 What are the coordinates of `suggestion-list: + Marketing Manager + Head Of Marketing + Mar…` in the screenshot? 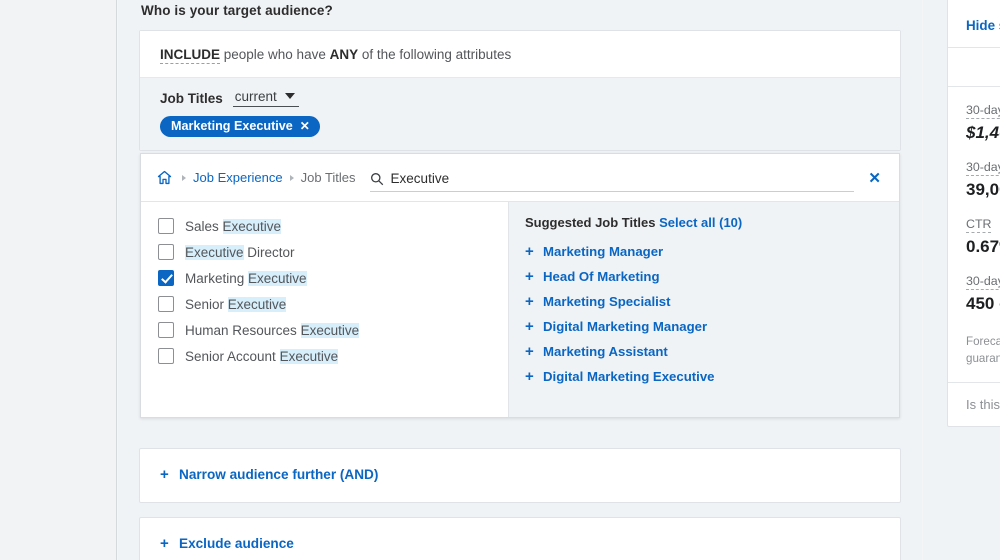 It's located at (712, 314).